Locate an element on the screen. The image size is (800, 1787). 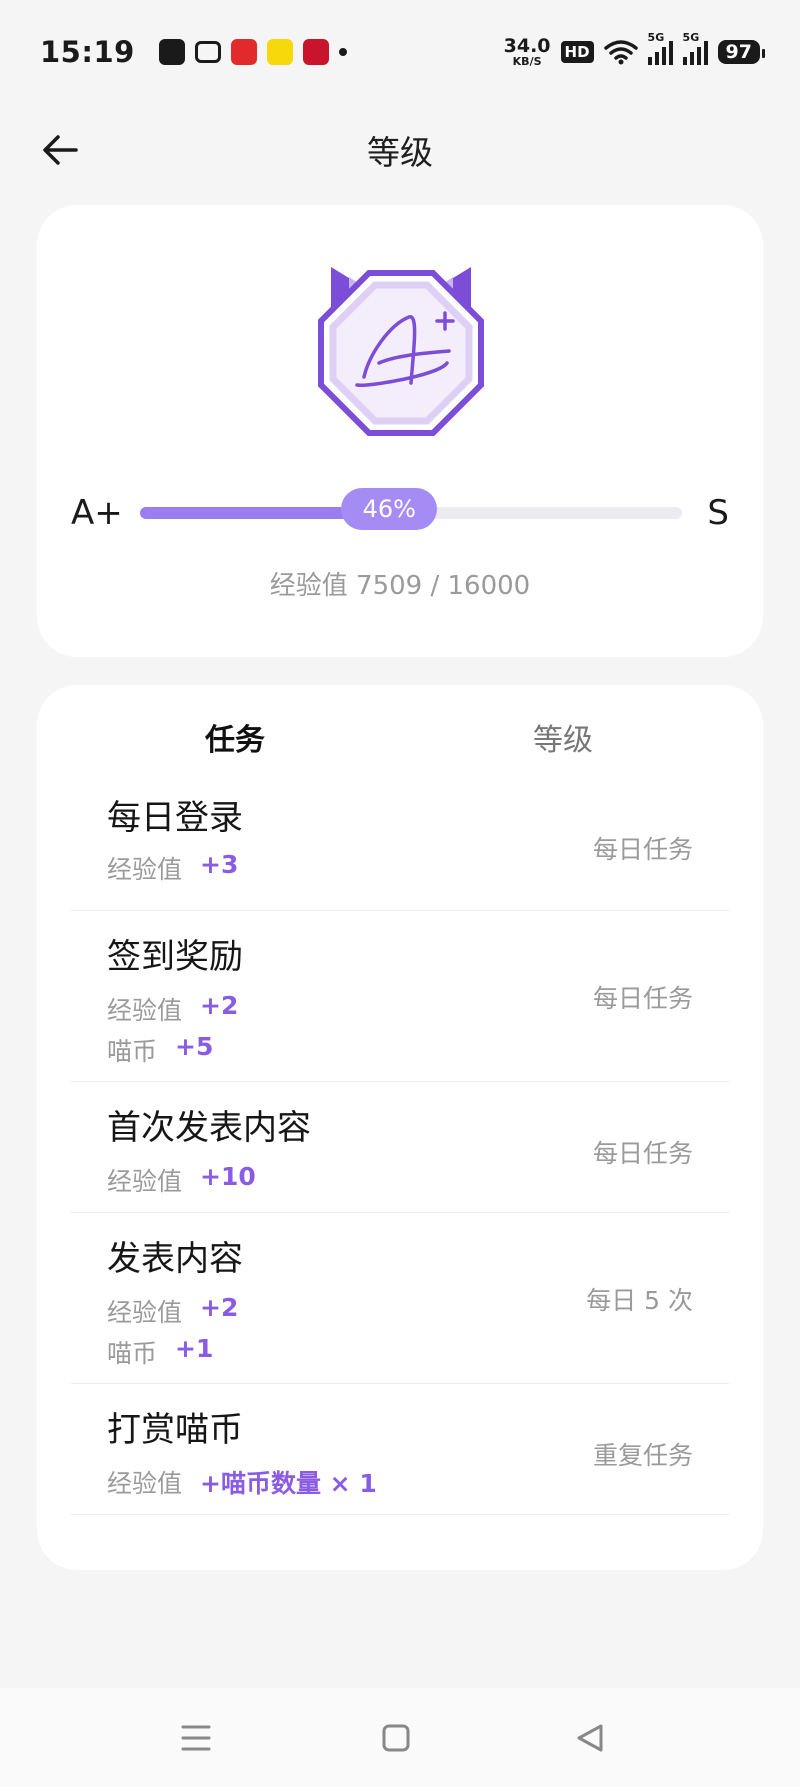
net-speed-value: 34.0 is located at coordinates (527, 46).